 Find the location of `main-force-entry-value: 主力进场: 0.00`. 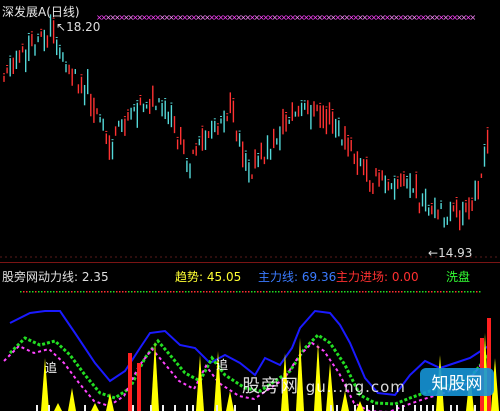

main-force-entry-value: 主力进场: 0.00 is located at coordinates (377, 277).